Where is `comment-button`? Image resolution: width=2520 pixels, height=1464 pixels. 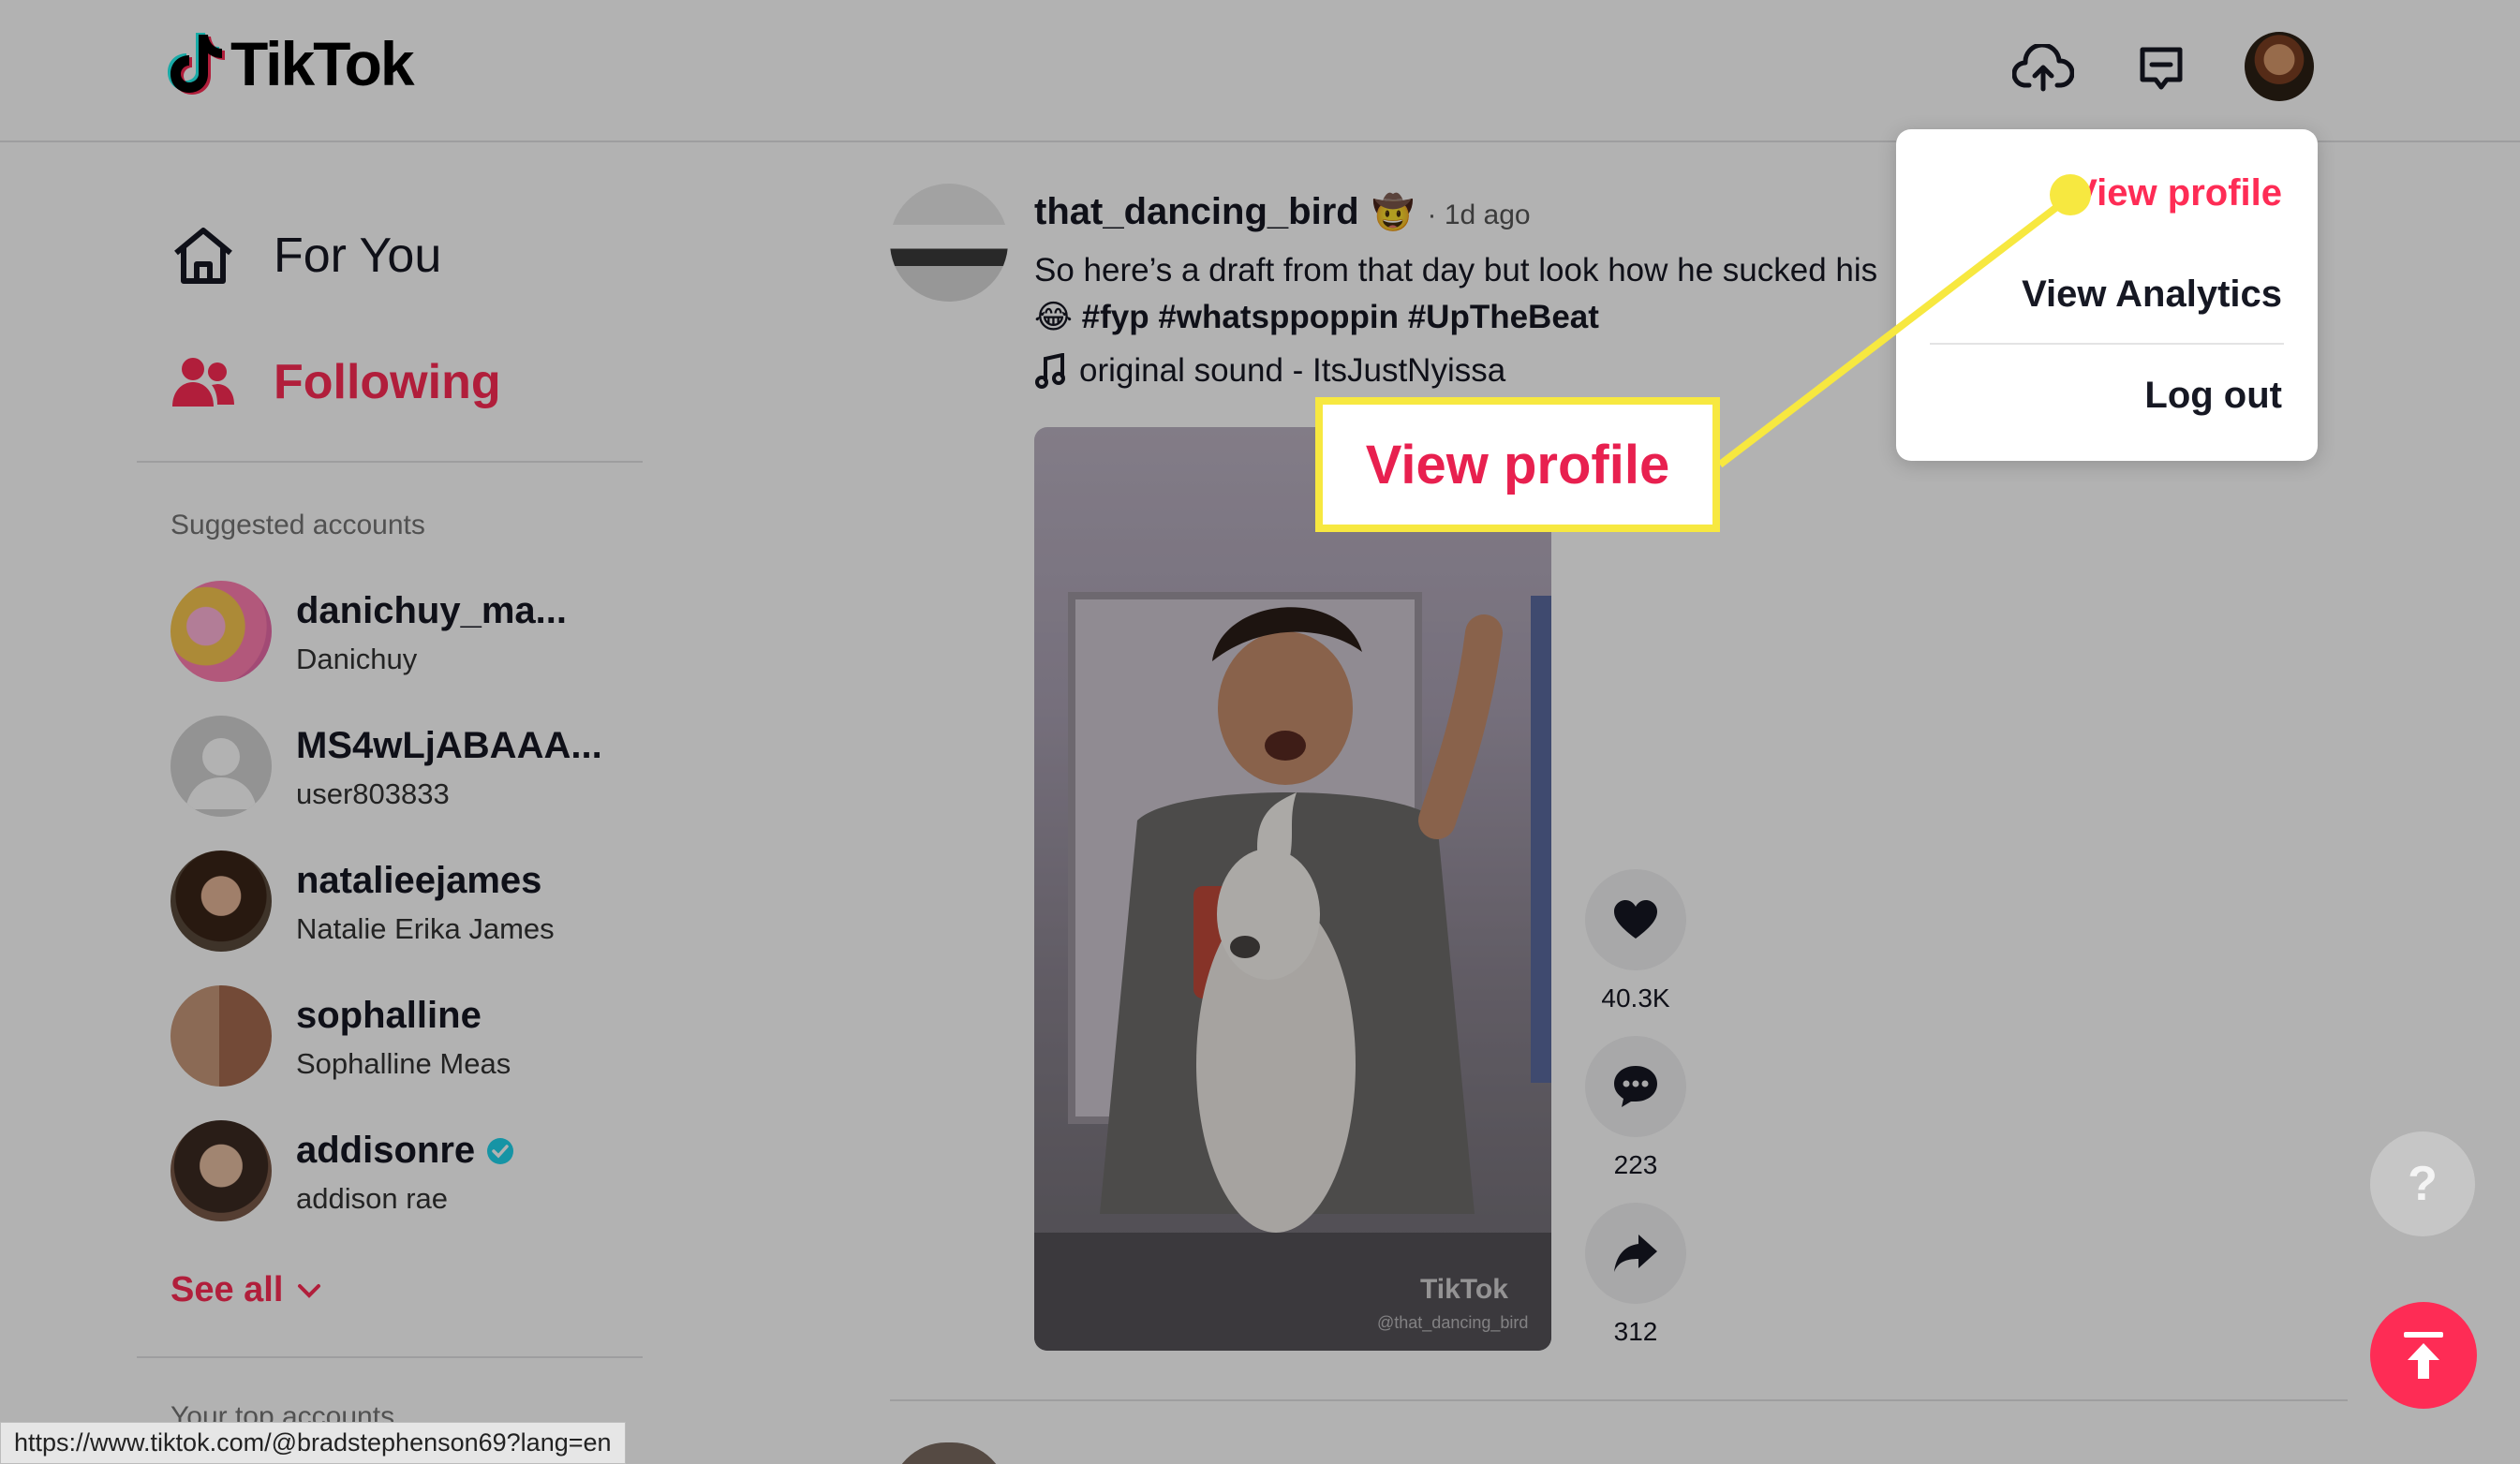
comment-button is located at coordinates (1635, 1087).